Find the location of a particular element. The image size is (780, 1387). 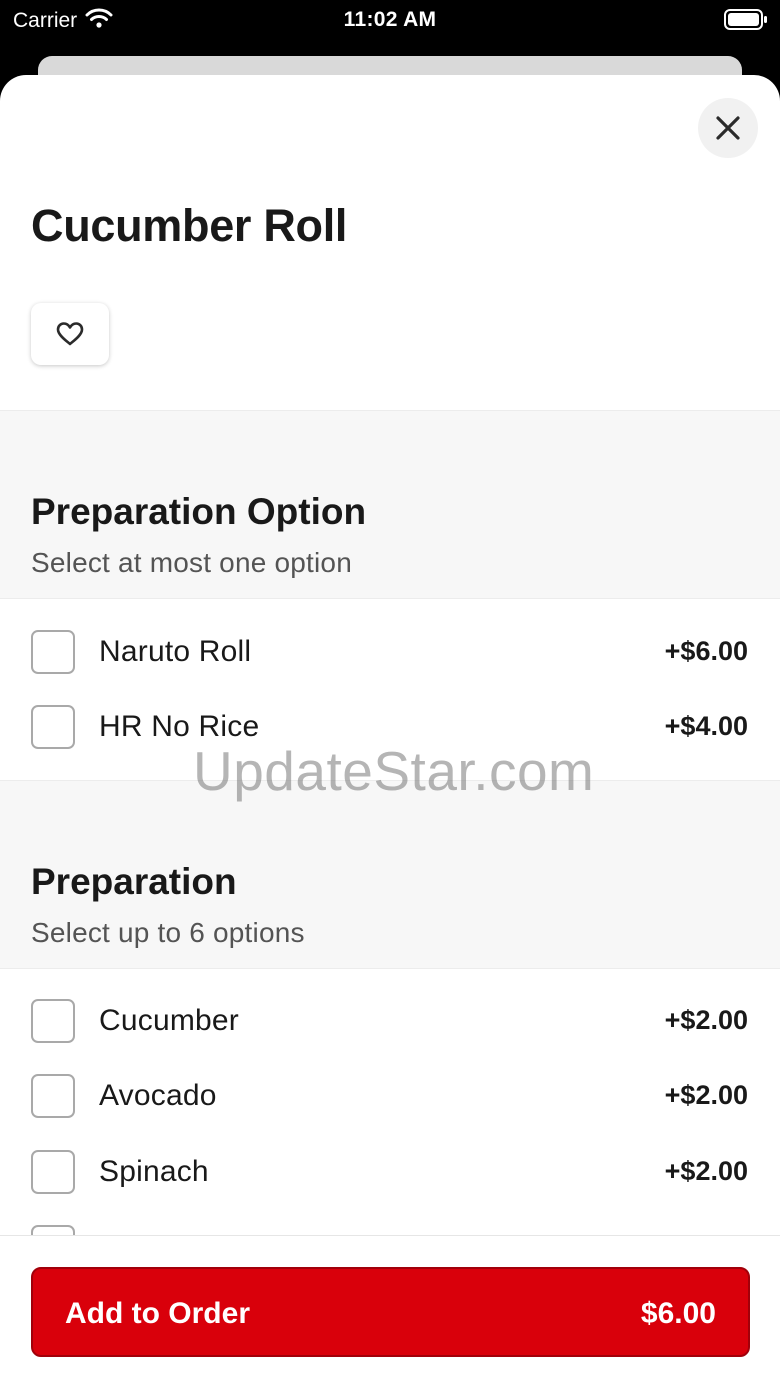

favorite-button is located at coordinates (70, 334).